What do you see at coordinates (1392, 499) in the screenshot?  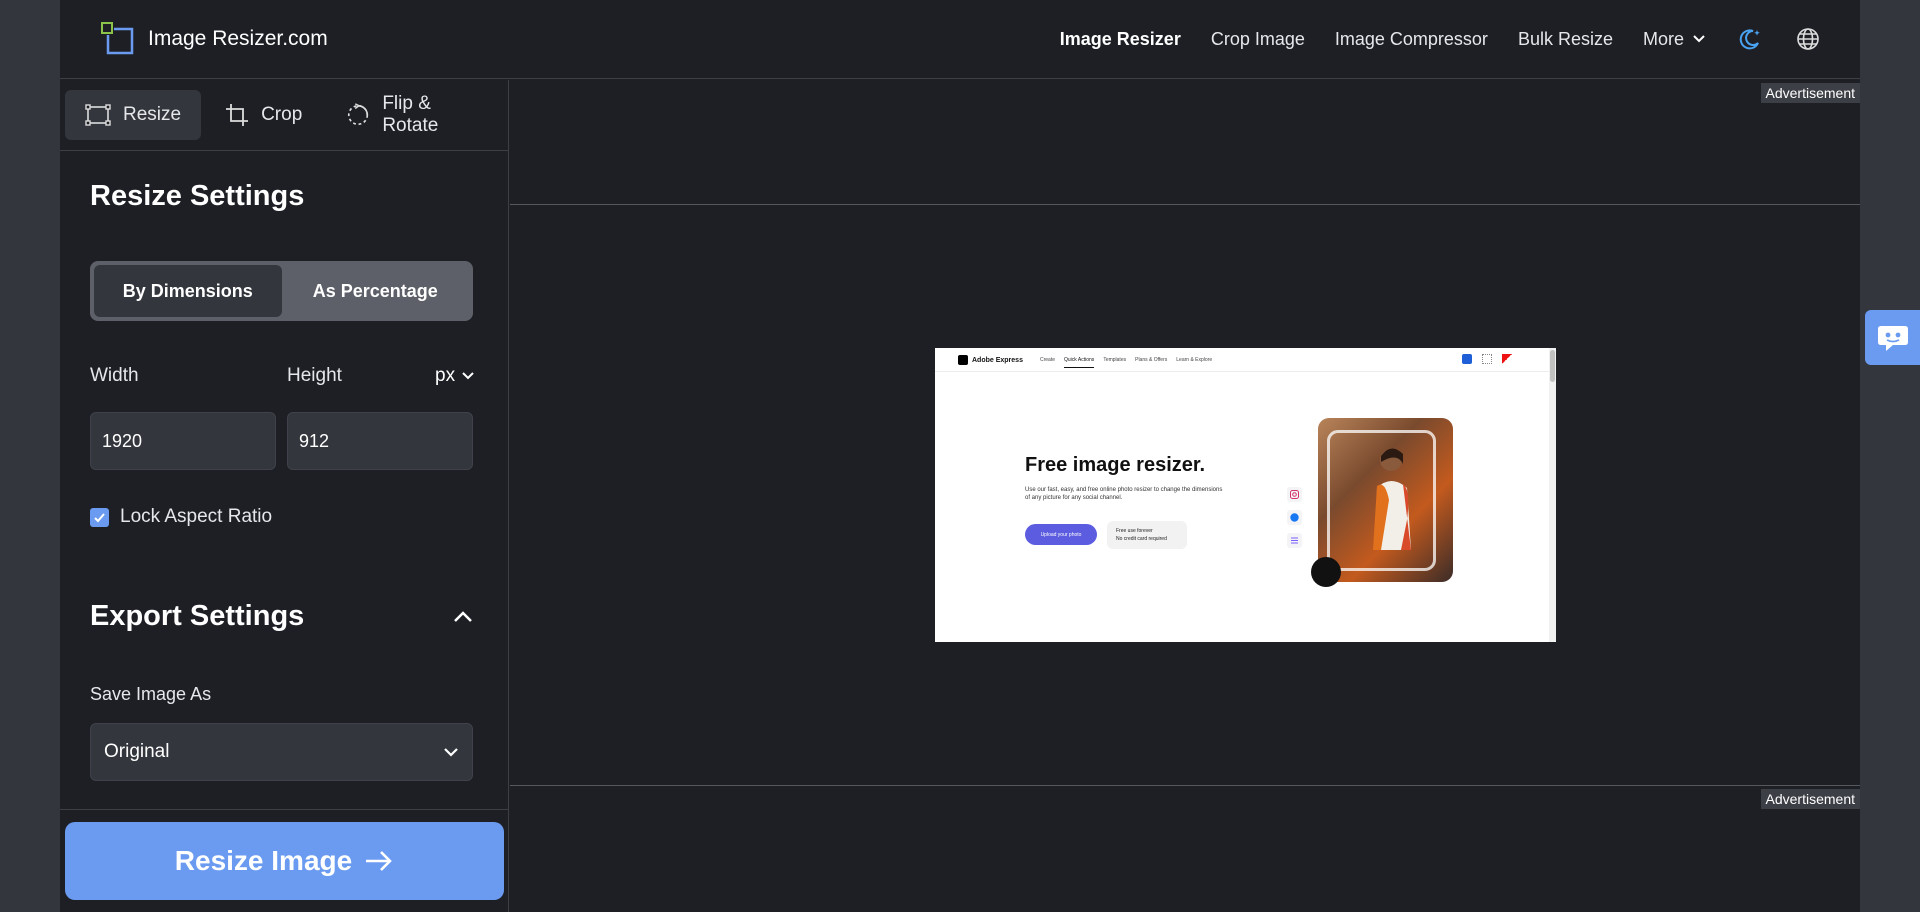 I see `preview-person-image` at bounding box center [1392, 499].